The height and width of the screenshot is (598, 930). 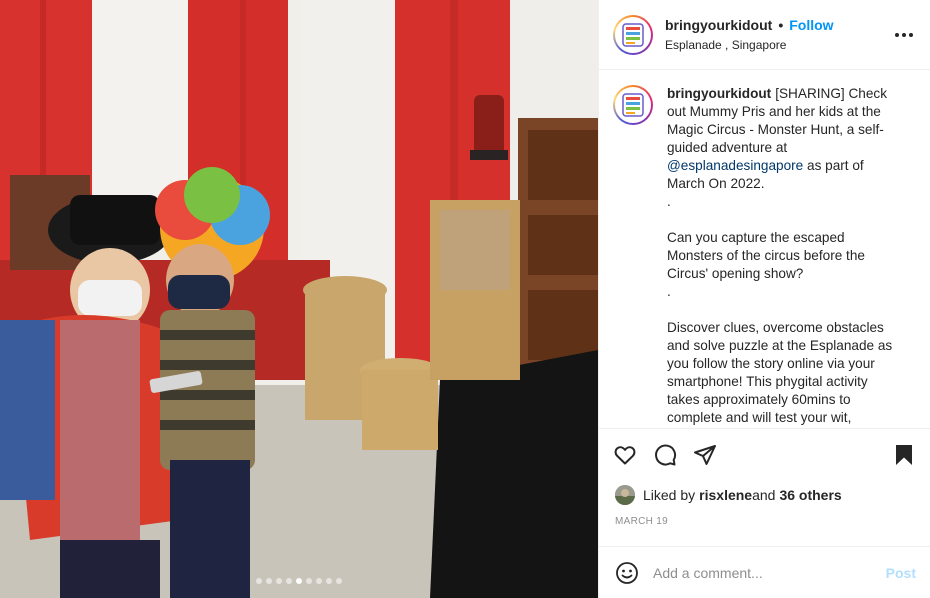 What do you see at coordinates (904, 455) in the screenshot?
I see `bookmark-icon` at bounding box center [904, 455].